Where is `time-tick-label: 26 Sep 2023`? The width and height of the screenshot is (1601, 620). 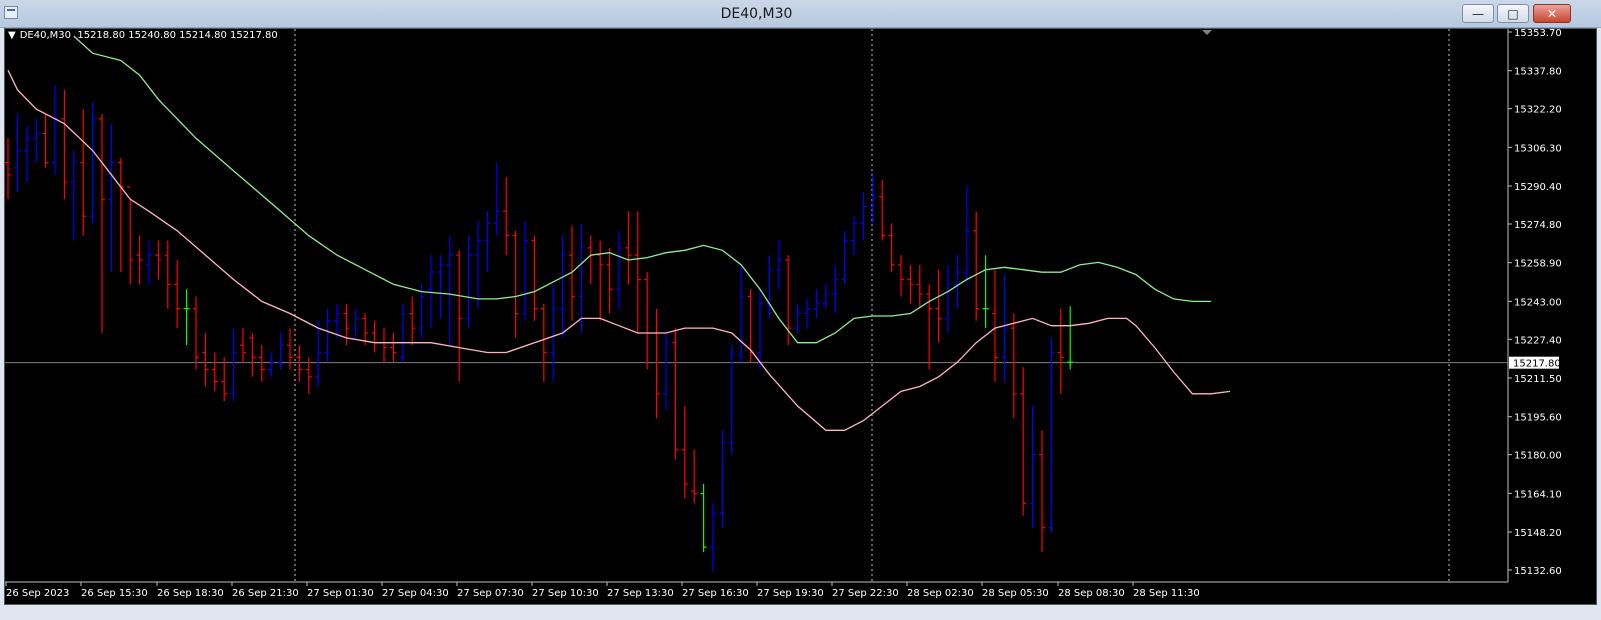 time-tick-label: 26 Sep 2023 is located at coordinates (37, 593).